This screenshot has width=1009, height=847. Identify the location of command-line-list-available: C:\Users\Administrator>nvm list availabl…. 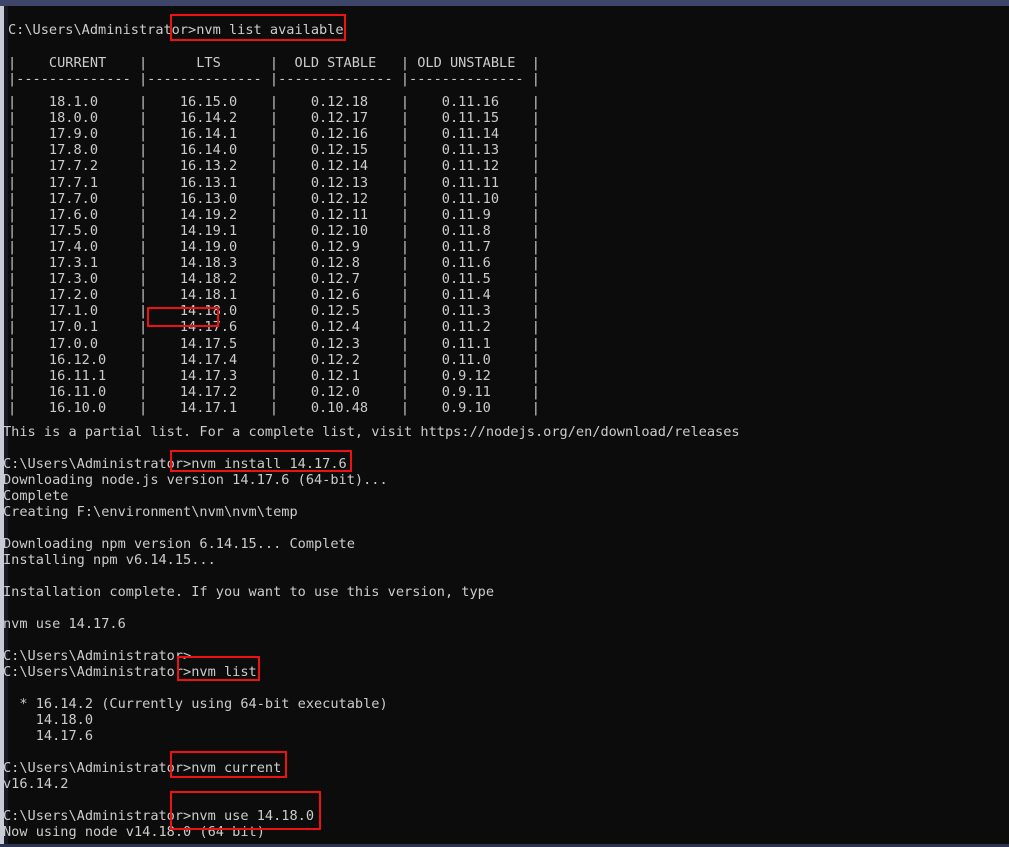
(176, 30).